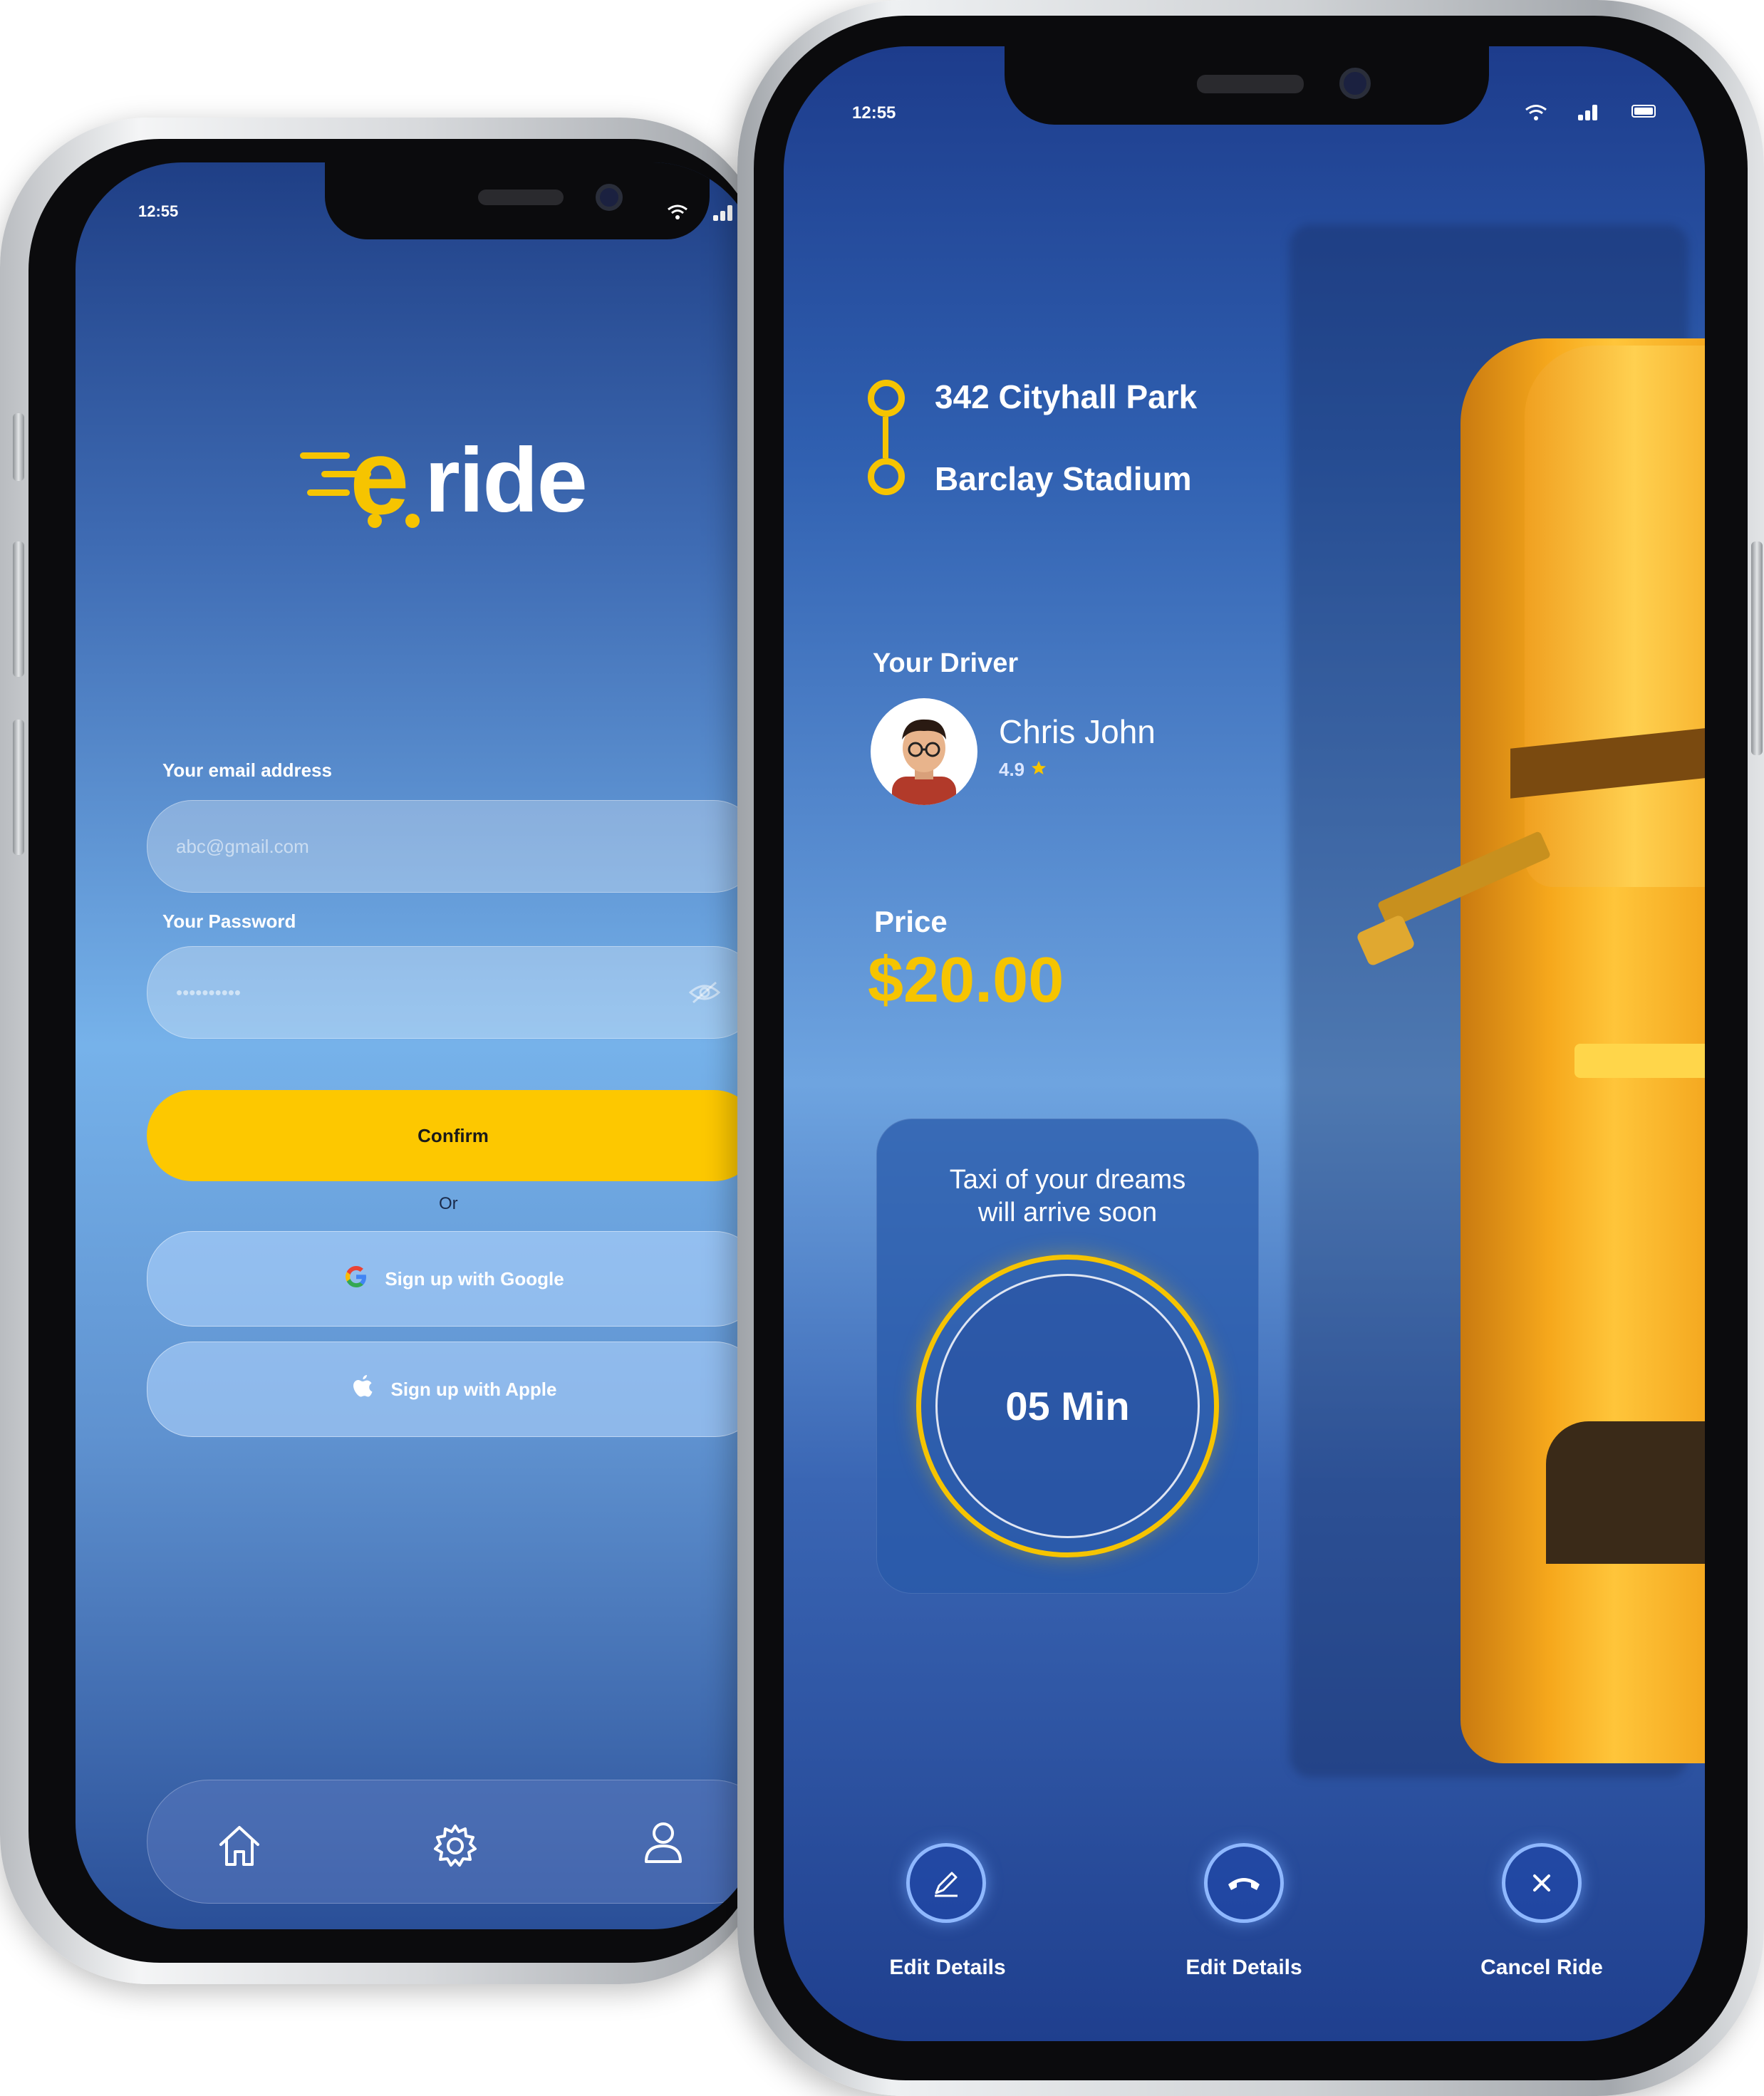 The width and height of the screenshot is (1764, 2096). What do you see at coordinates (209, 992) in the screenshot?
I see `password-placeholder: ••••••••••` at bounding box center [209, 992].